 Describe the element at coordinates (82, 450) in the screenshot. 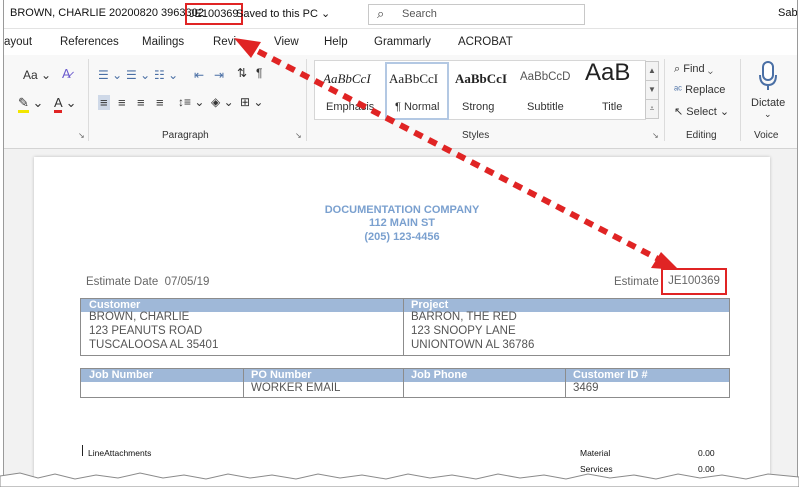

I see `text-cursor` at that location.